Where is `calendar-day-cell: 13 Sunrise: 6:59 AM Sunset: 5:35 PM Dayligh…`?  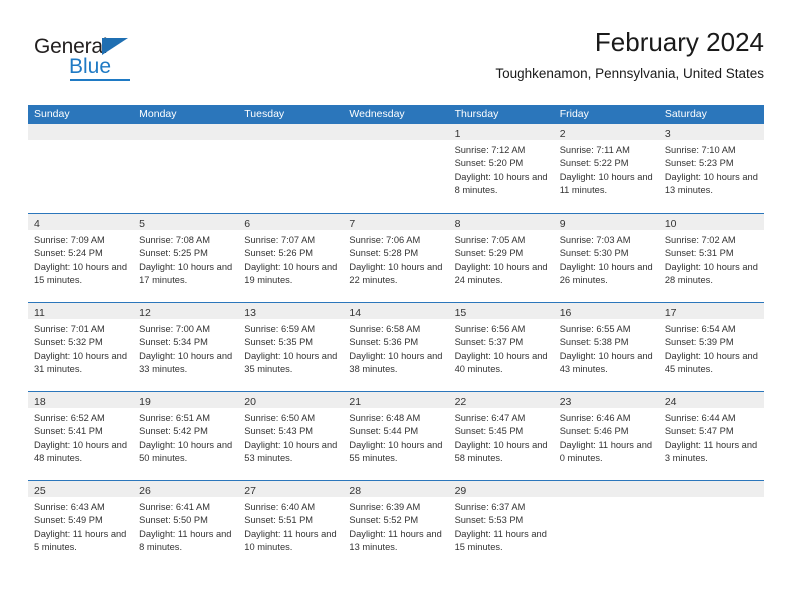 calendar-day-cell: 13 Sunrise: 6:59 AM Sunset: 5:35 PM Dayligh… is located at coordinates (291, 347).